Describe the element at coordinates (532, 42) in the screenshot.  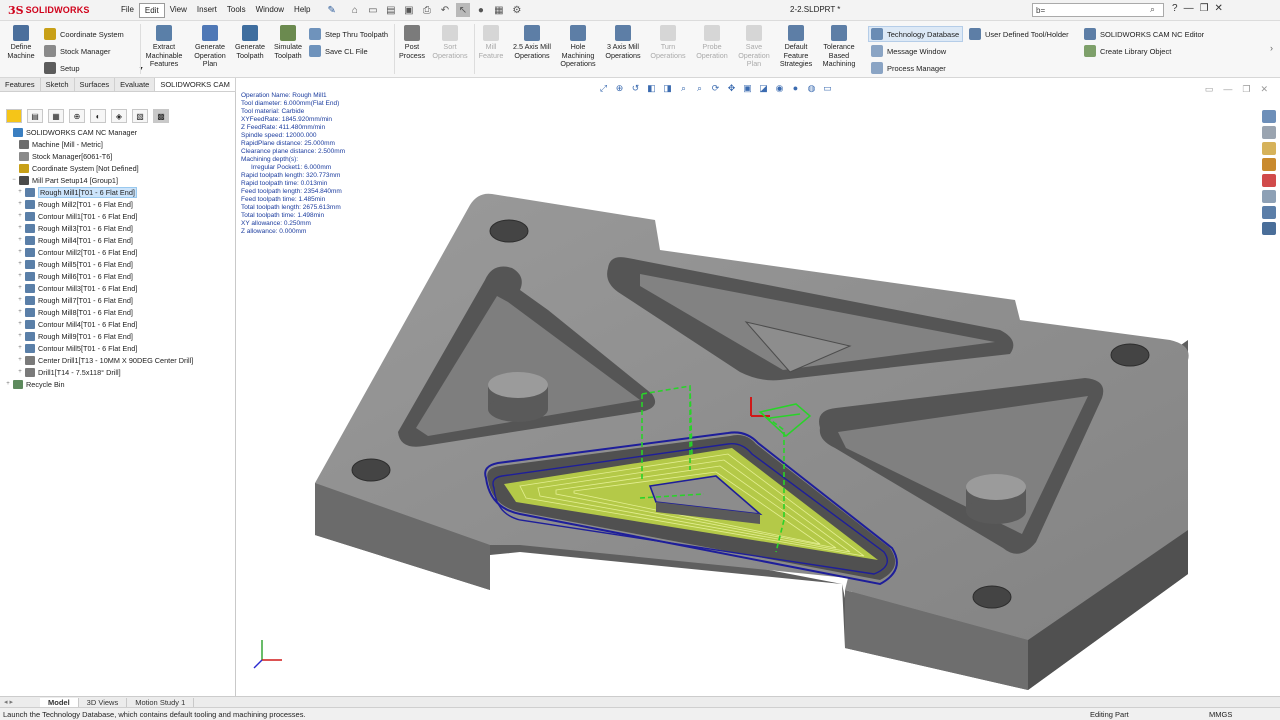
I see `2-5-axis-mill-operations-button: 2.5 Axis Mill Operations` at that location.